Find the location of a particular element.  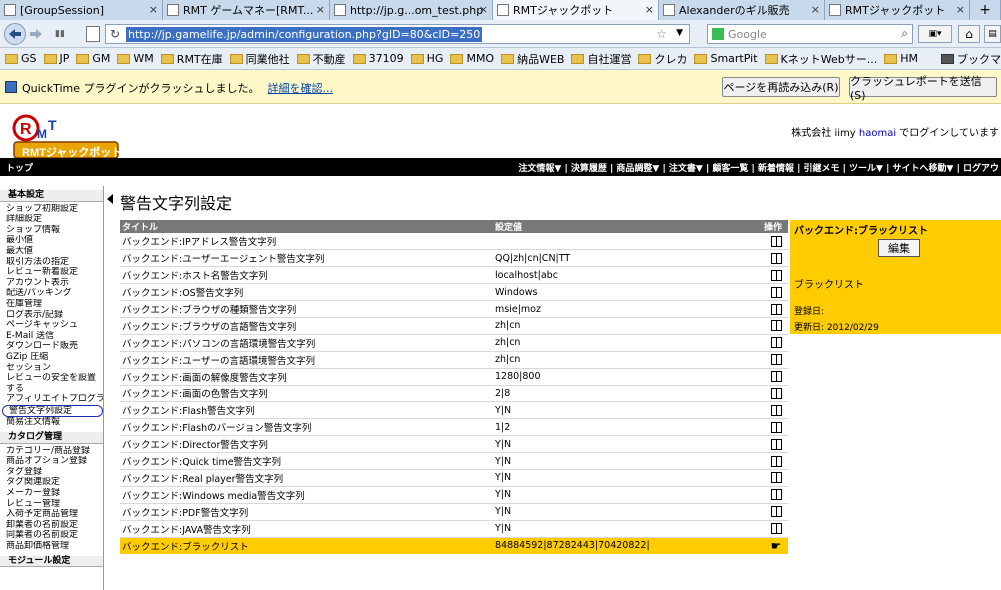

bookmark-item: 不動産 is located at coordinates (321, 59).